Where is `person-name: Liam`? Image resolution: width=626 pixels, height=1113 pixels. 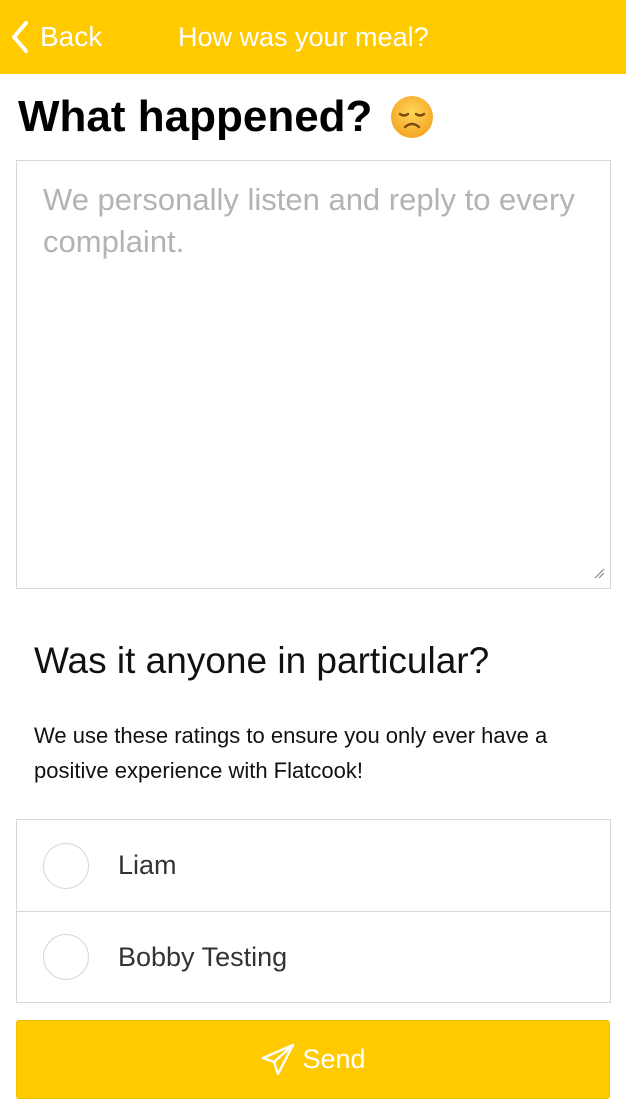
person-name: Liam is located at coordinates (147, 865).